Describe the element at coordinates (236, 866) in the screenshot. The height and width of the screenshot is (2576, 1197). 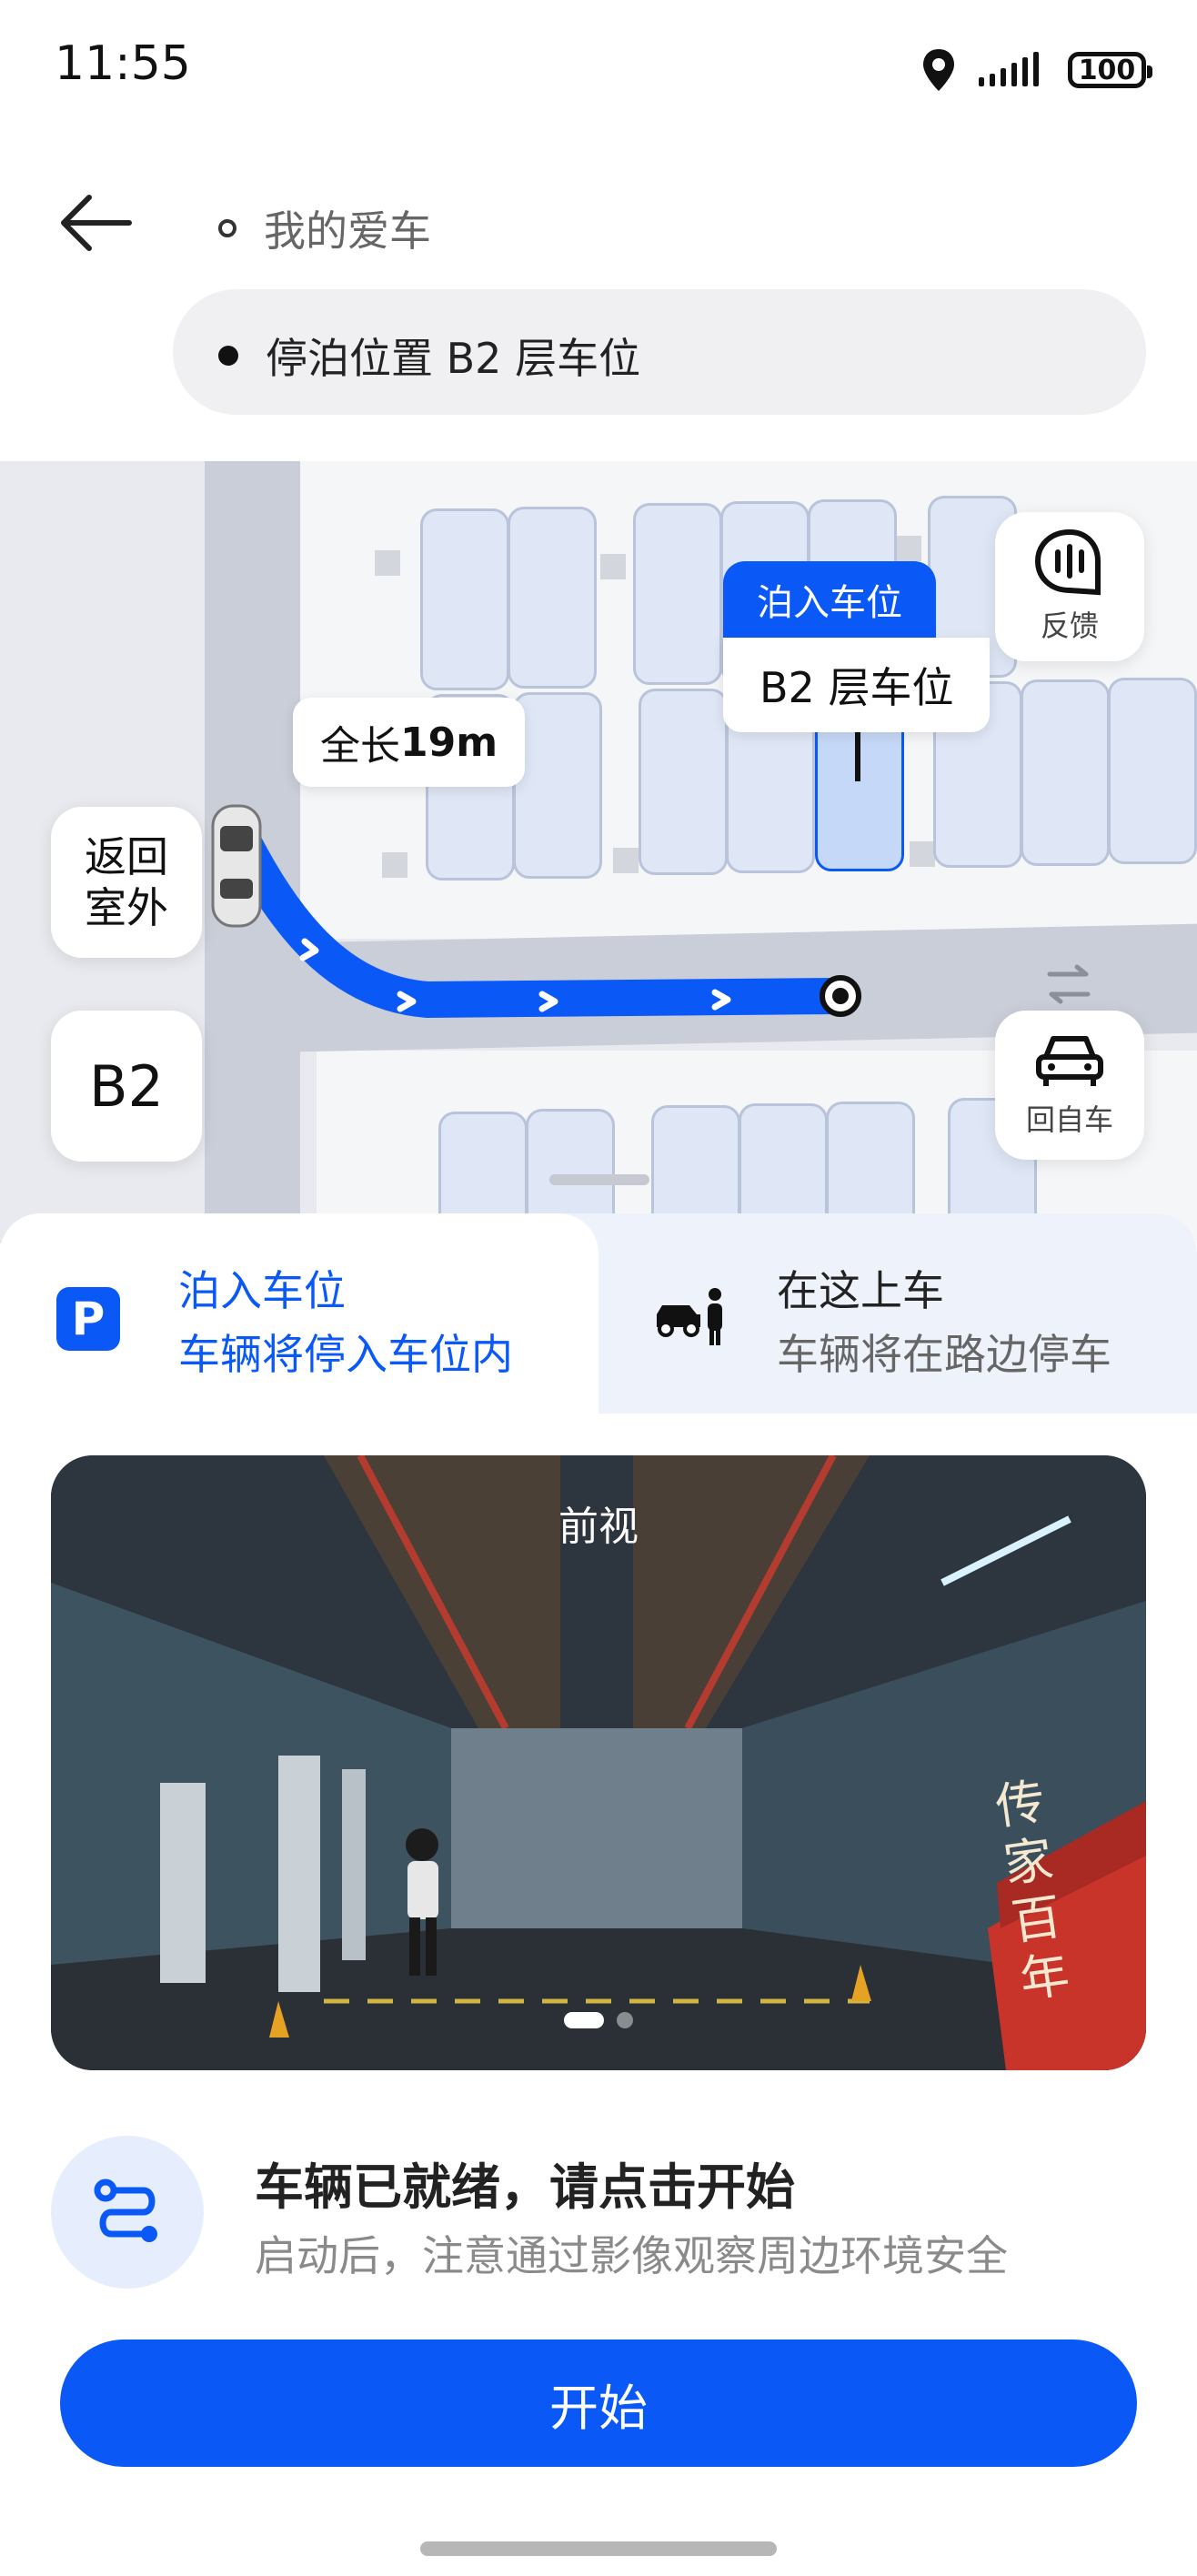
I see `own-car-icon` at that location.